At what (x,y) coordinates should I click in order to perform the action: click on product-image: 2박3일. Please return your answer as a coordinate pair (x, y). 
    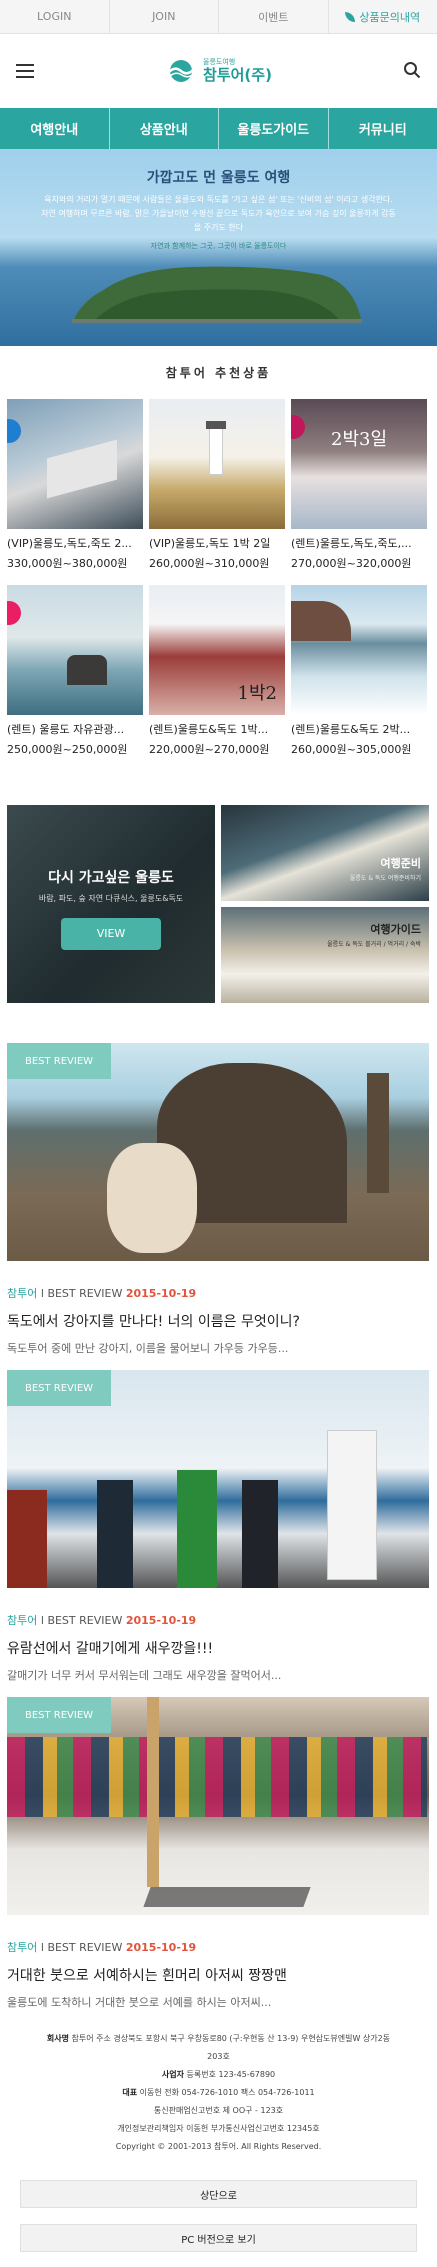
    Looking at the image, I should click on (359, 464).